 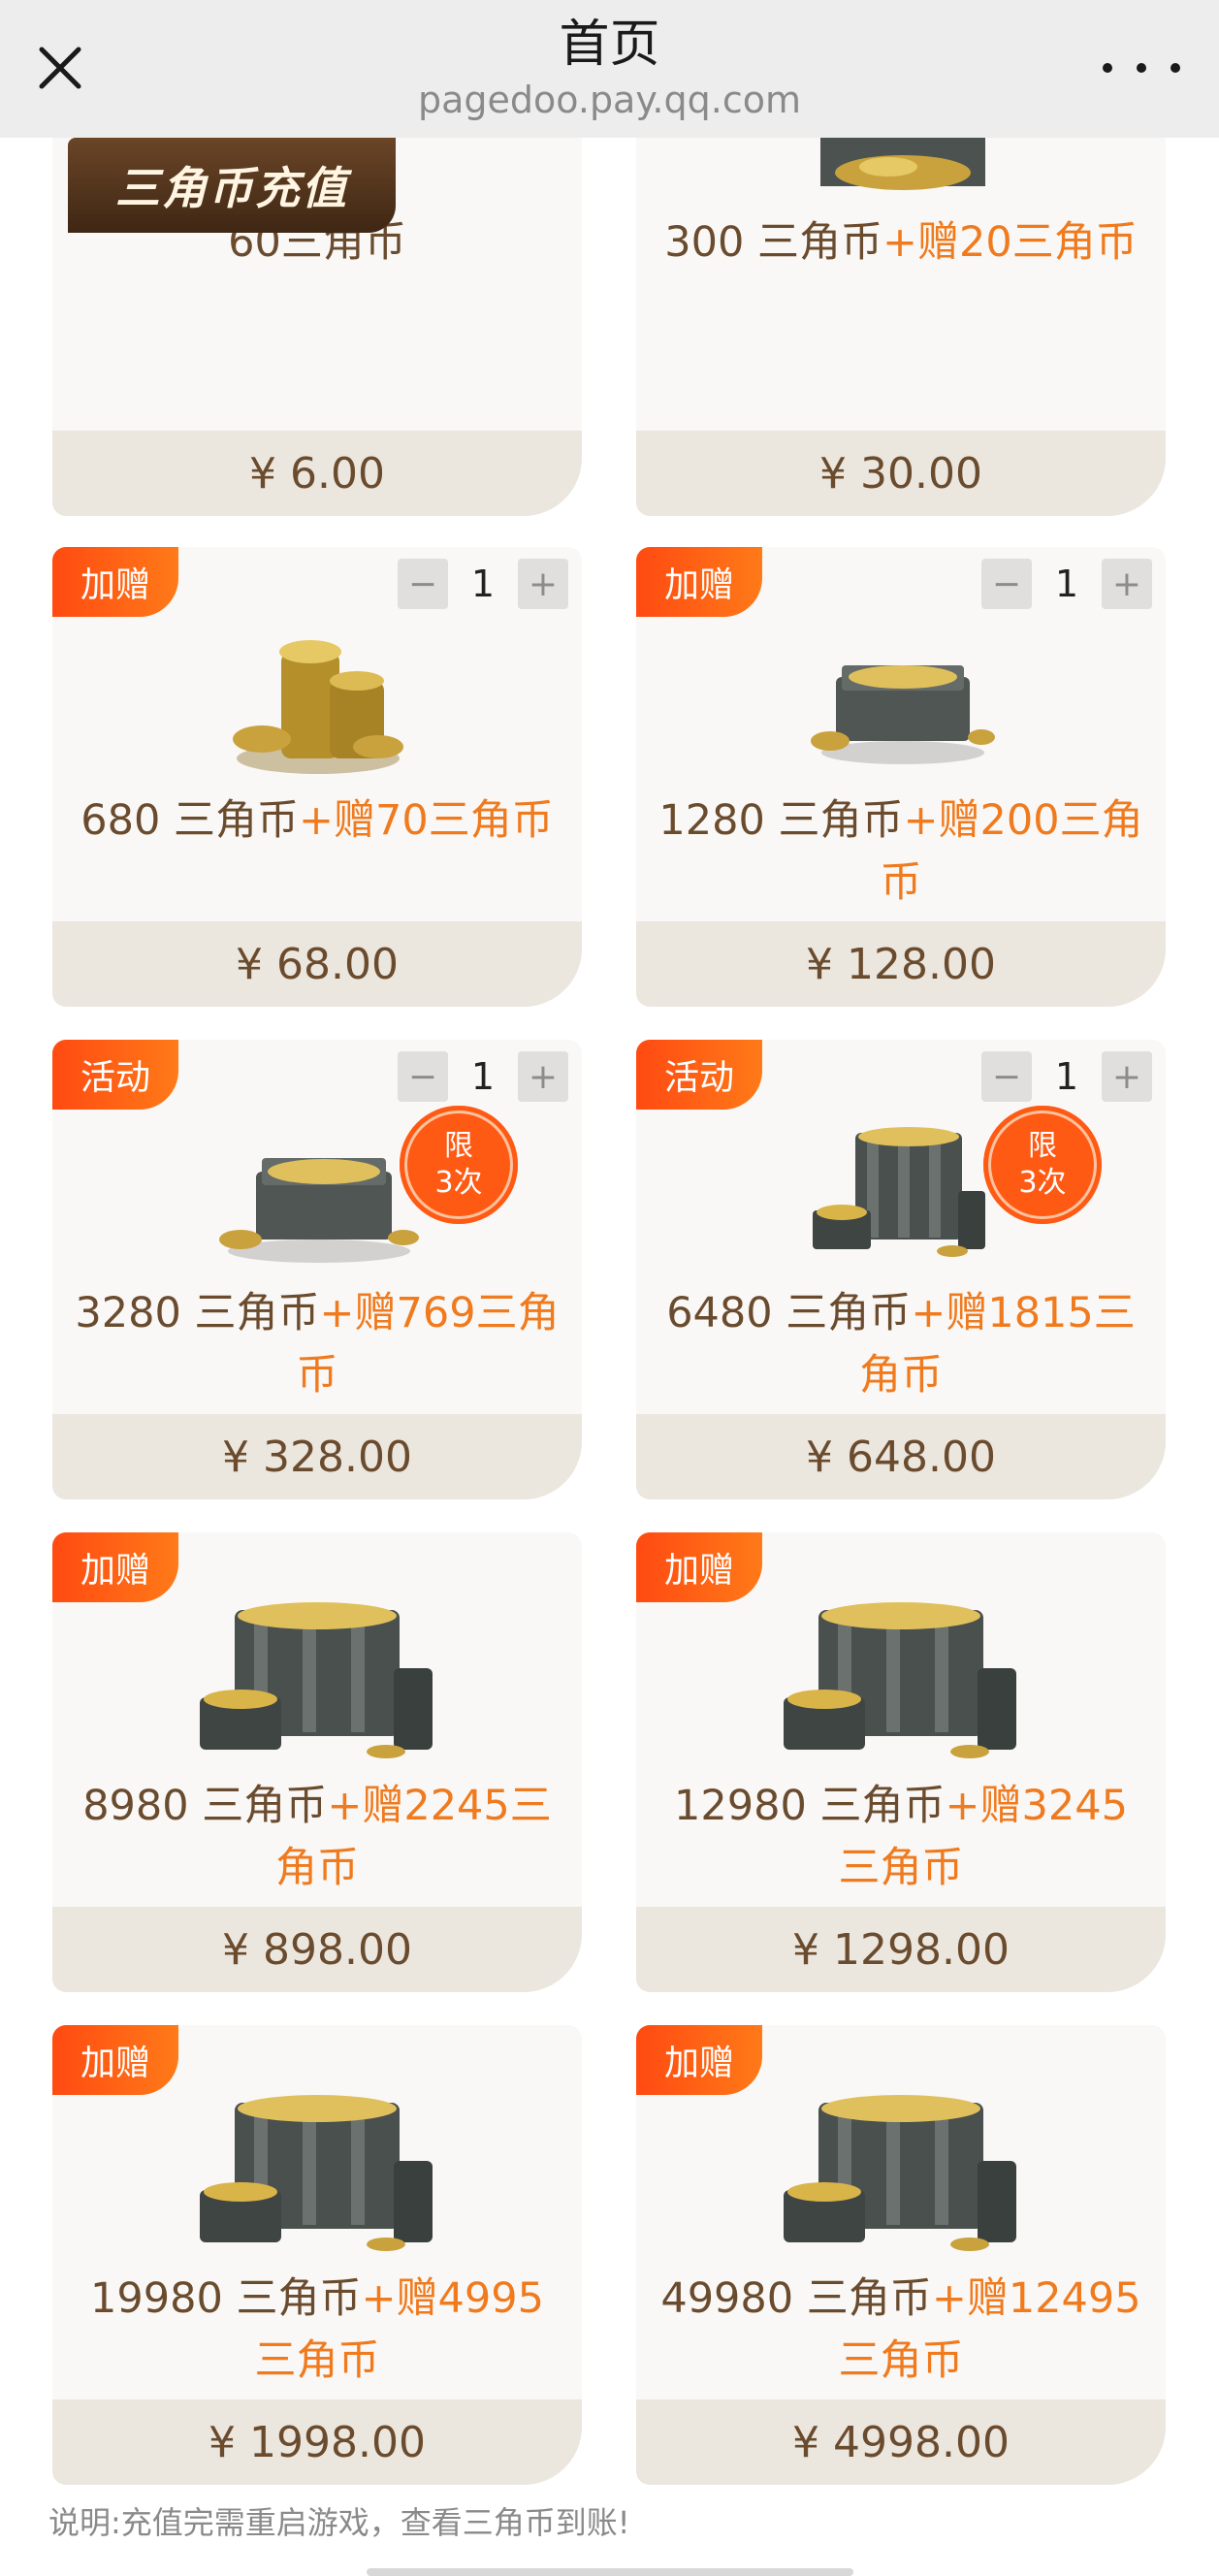 I want to click on coin-amount: 19980 三角币, so click(x=226, y=2298).